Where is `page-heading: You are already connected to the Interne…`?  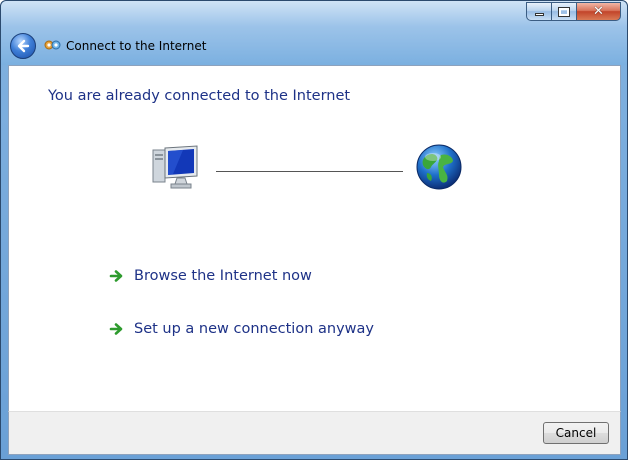 page-heading: You are already connected to the Interne… is located at coordinates (199, 96).